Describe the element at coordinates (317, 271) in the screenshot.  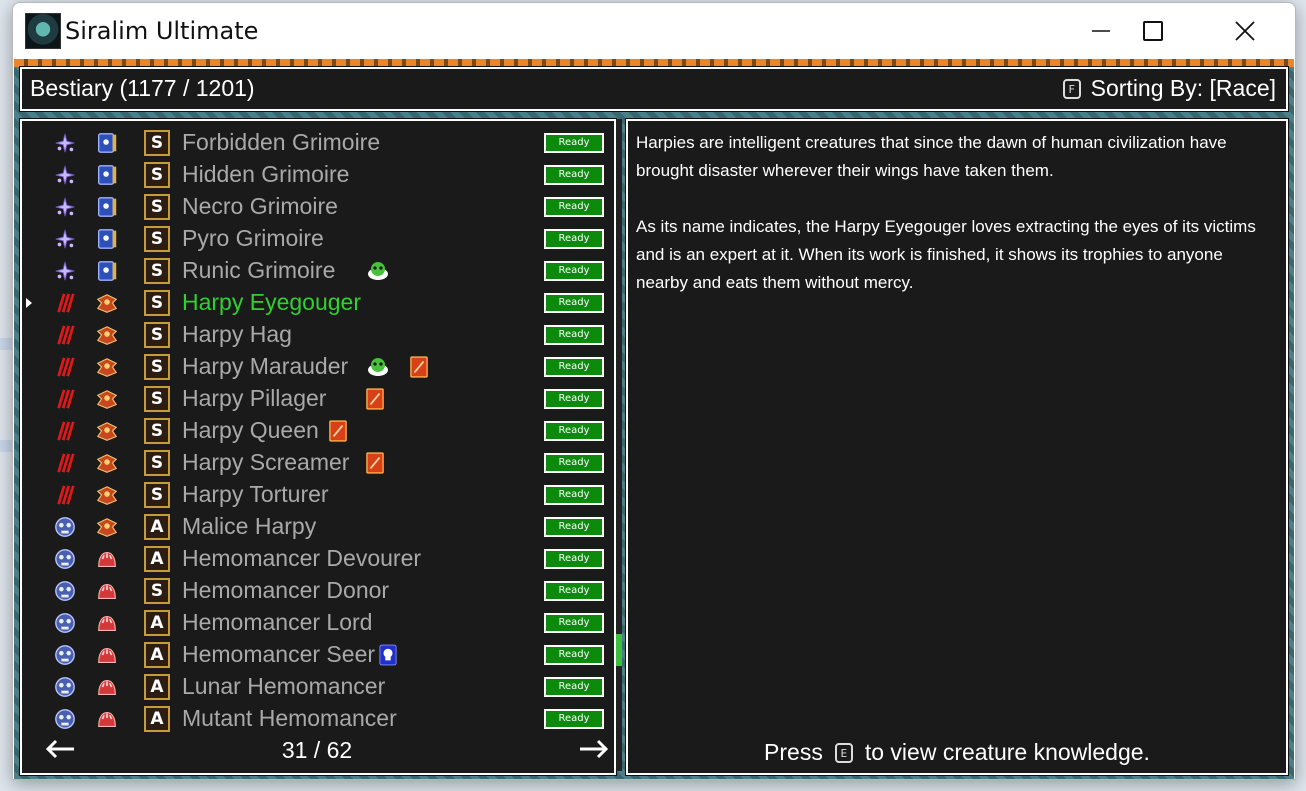
I see `creature-row: S Runic Grimoire Ready` at that location.